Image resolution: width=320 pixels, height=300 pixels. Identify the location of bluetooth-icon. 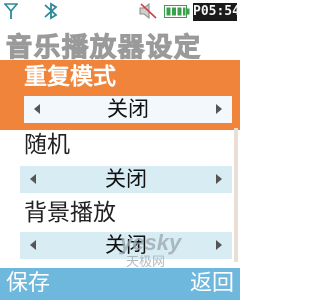
(51, 11).